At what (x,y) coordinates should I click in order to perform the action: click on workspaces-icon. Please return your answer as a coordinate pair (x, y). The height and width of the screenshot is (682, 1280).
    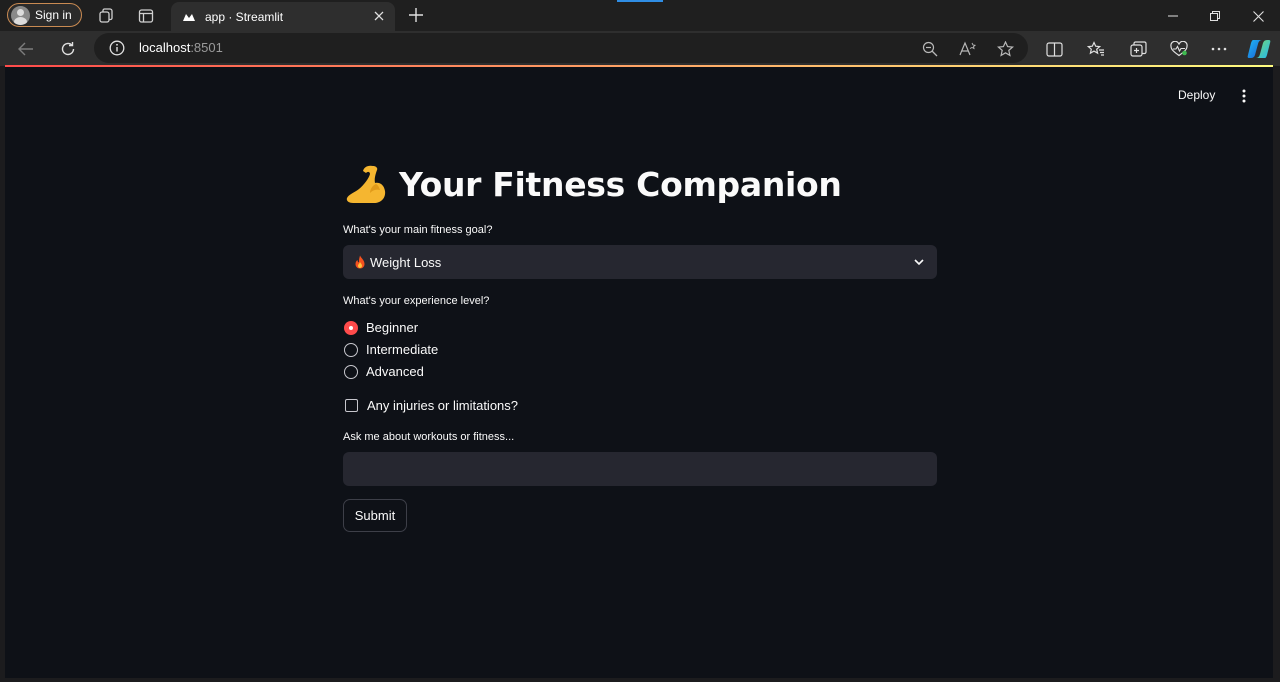
    Looking at the image, I should click on (106, 16).